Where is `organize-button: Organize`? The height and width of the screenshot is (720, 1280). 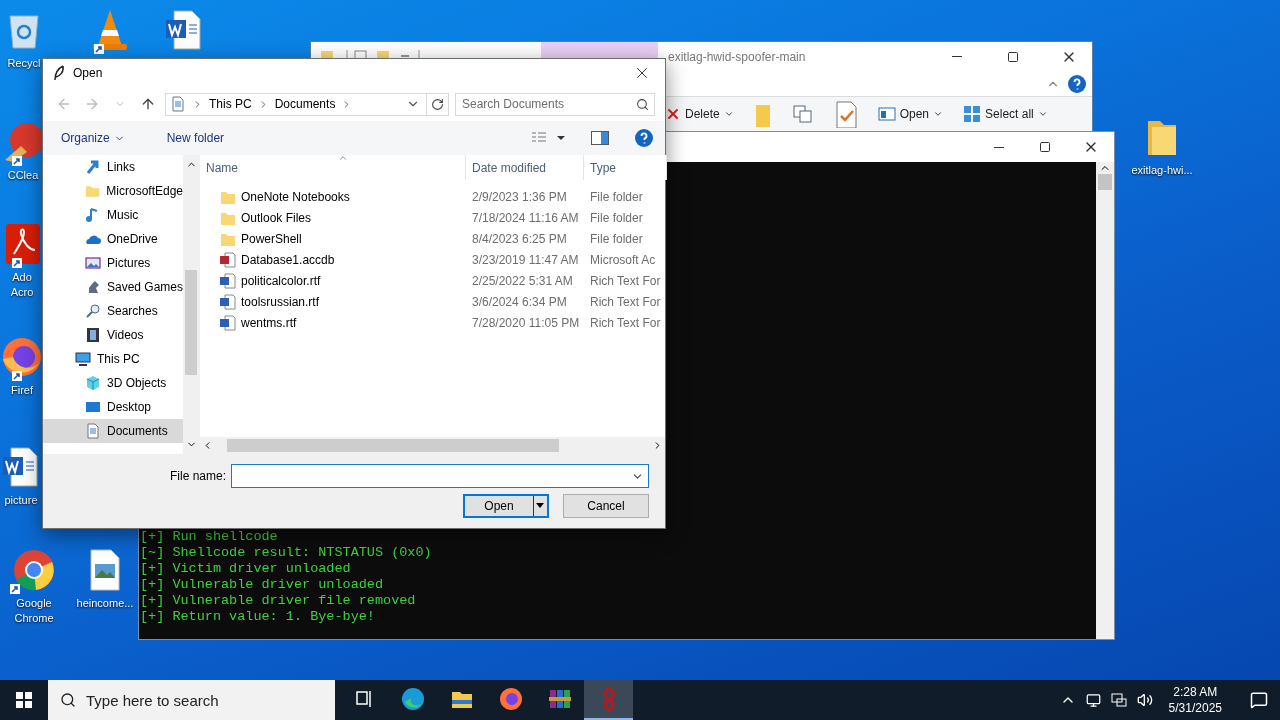 organize-button: Organize is located at coordinates (93, 138).